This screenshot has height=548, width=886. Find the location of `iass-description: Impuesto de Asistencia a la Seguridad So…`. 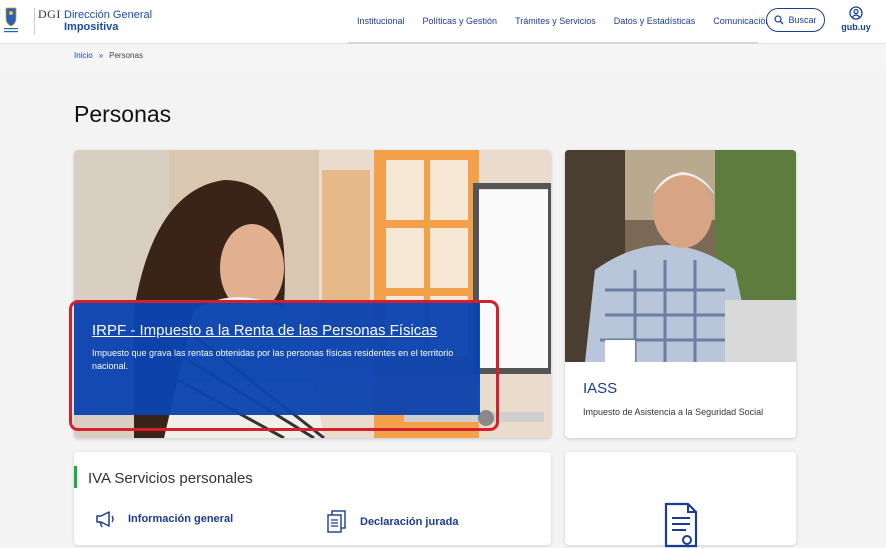

iass-description: Impuesto de Asistencia a la Seguridad So… is located at coordinates (673, 412).